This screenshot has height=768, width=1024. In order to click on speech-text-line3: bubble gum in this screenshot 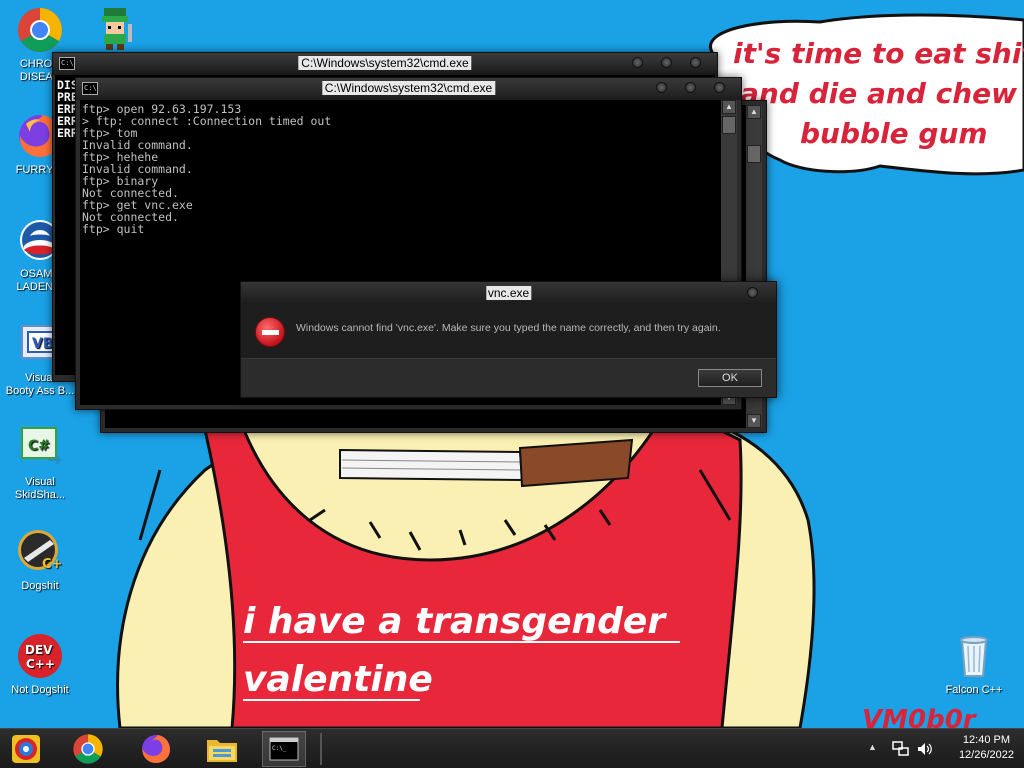, I will do `click(894, 133)`.